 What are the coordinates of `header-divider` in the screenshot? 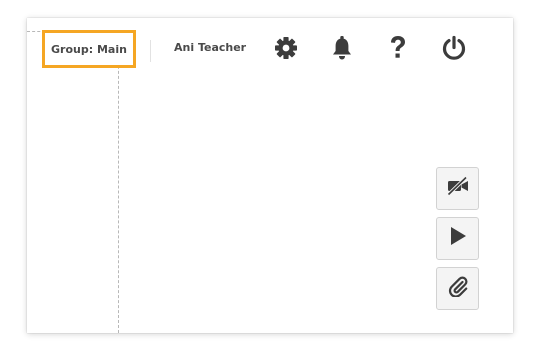 It's located at (150, 51).